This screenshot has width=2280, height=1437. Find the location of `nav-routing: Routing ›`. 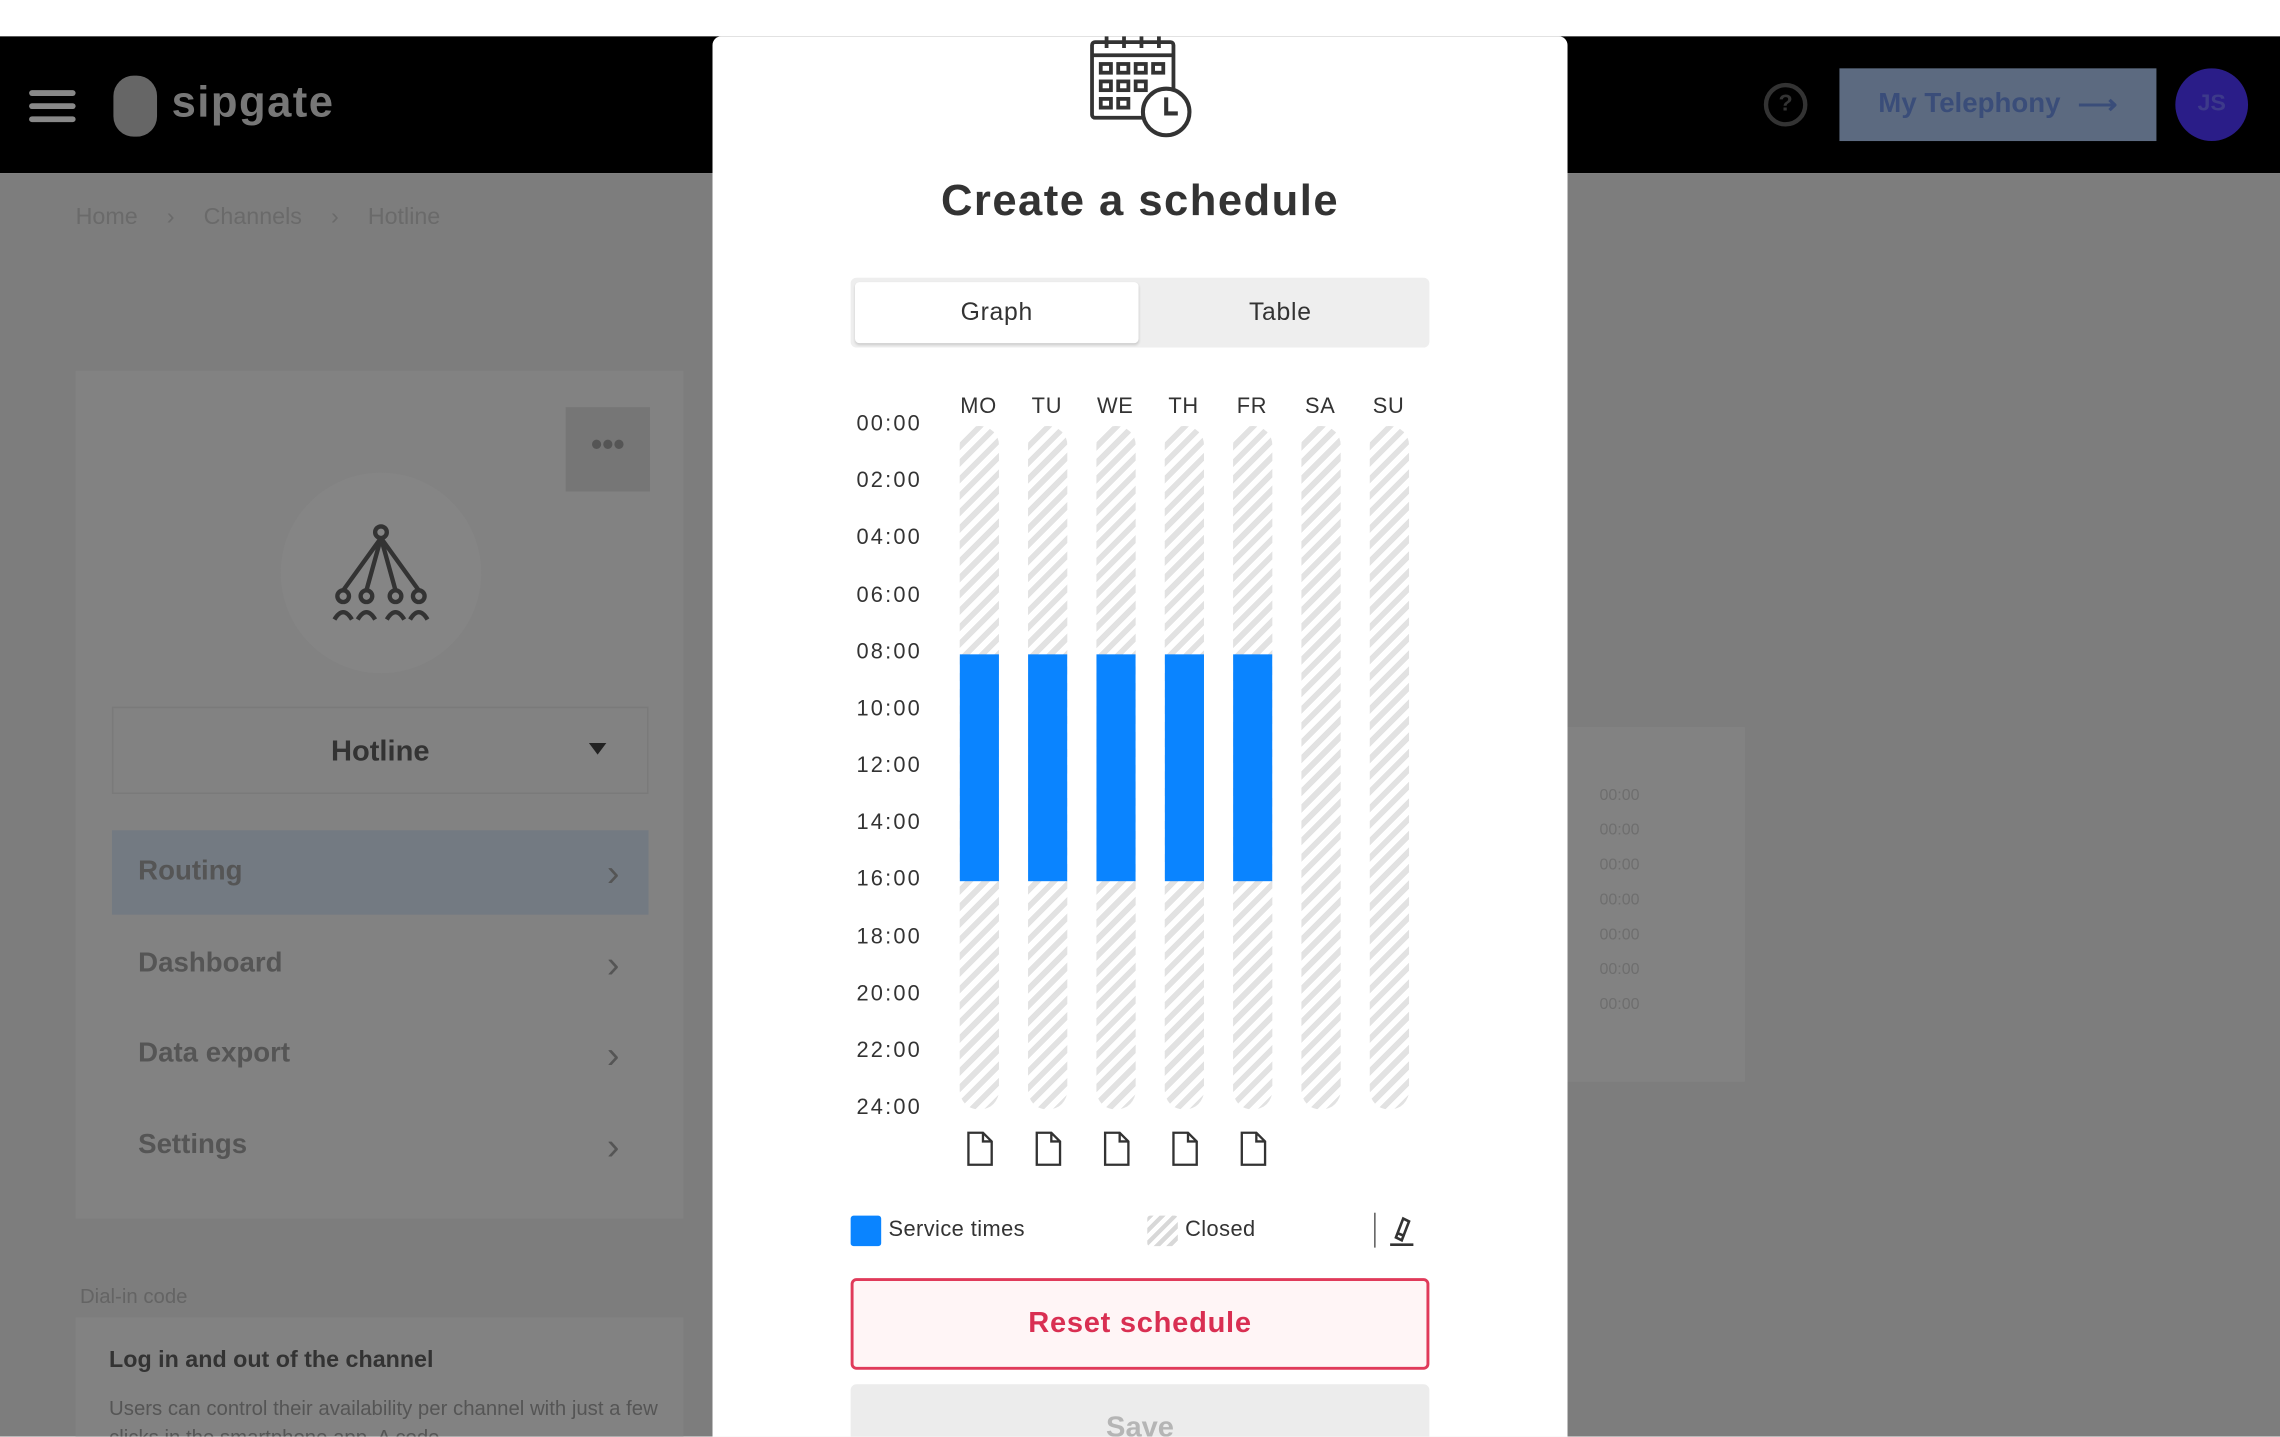

nav-routing: Routing › is located at coordinates (380, 872).